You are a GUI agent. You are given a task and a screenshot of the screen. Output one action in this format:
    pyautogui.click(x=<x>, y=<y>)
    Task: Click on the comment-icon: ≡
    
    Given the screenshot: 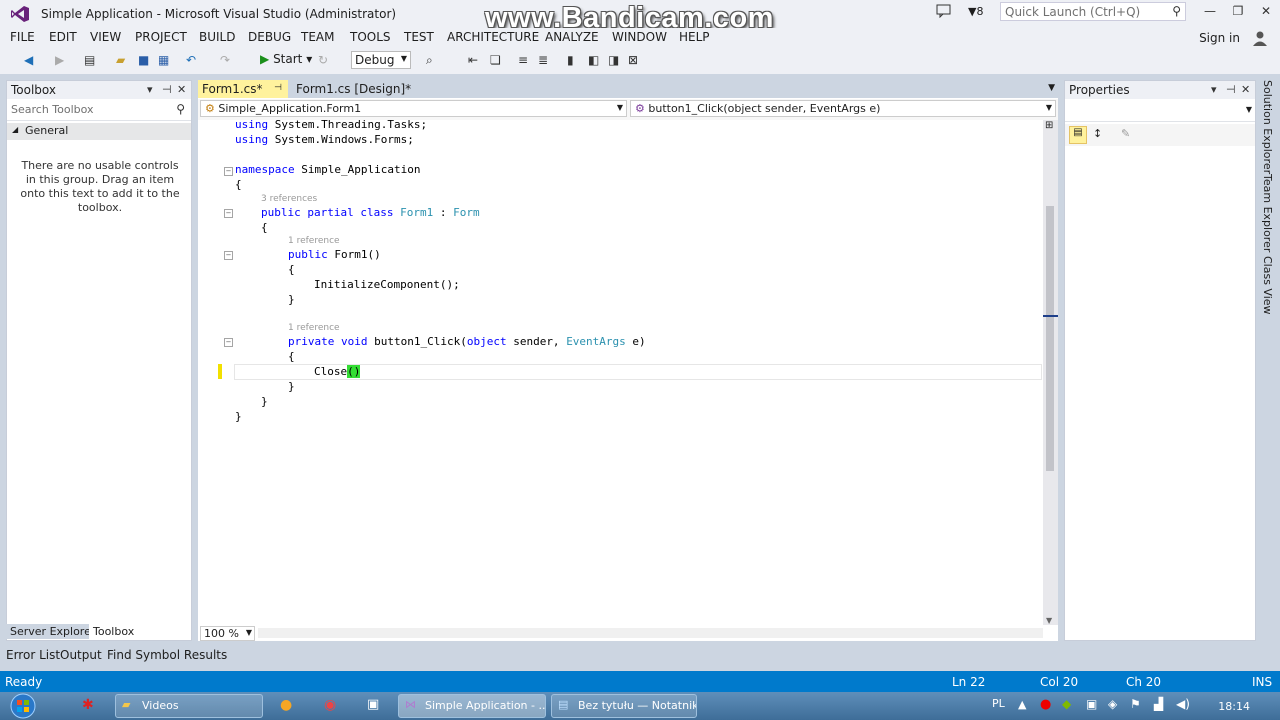 What is the action you would take?
    pyautogui.click(x=523, y=61)
    